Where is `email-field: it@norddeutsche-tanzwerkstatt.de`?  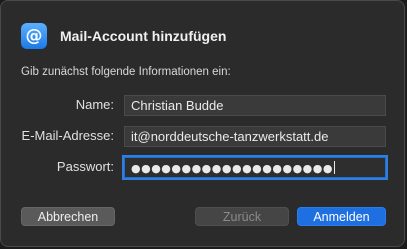
email-field: it@norddeutsche-tanzwerkstatt.de is located at coordinates (255, 136).